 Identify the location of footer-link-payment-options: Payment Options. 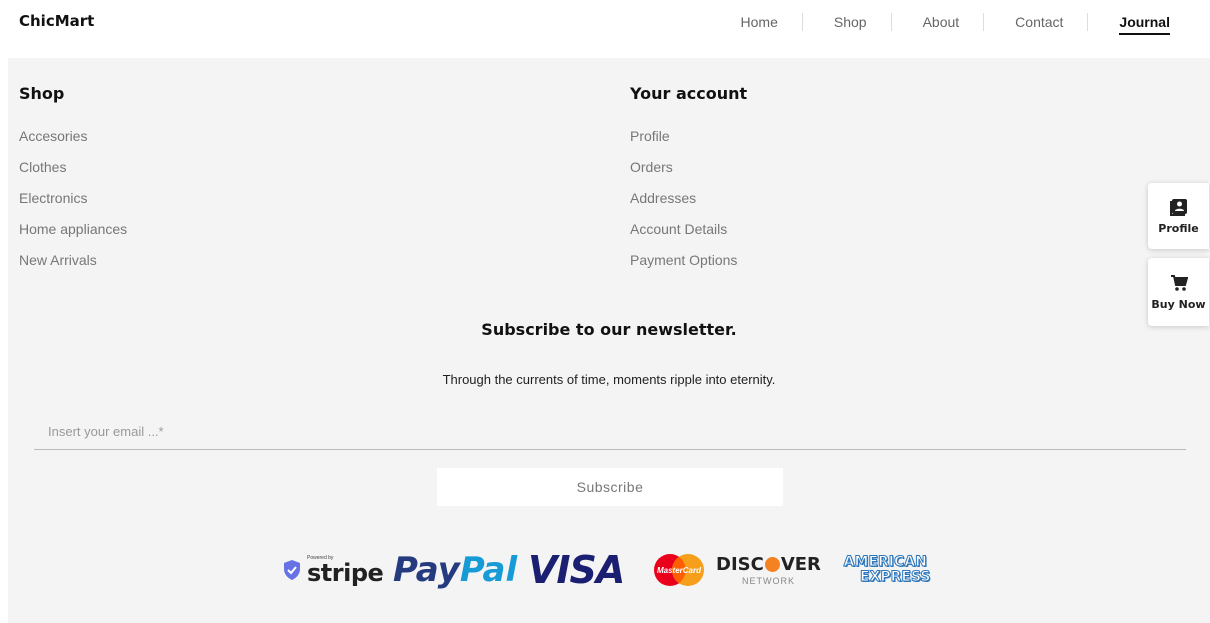
(688, 266).